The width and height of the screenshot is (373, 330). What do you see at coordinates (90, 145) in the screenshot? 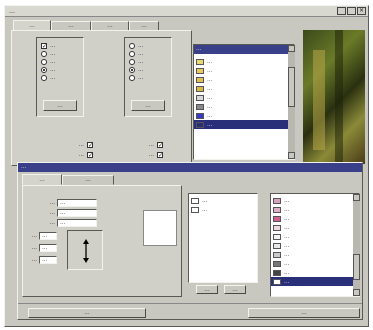
I see `checkbox-1: ✓` at bounding box center [90, 145].